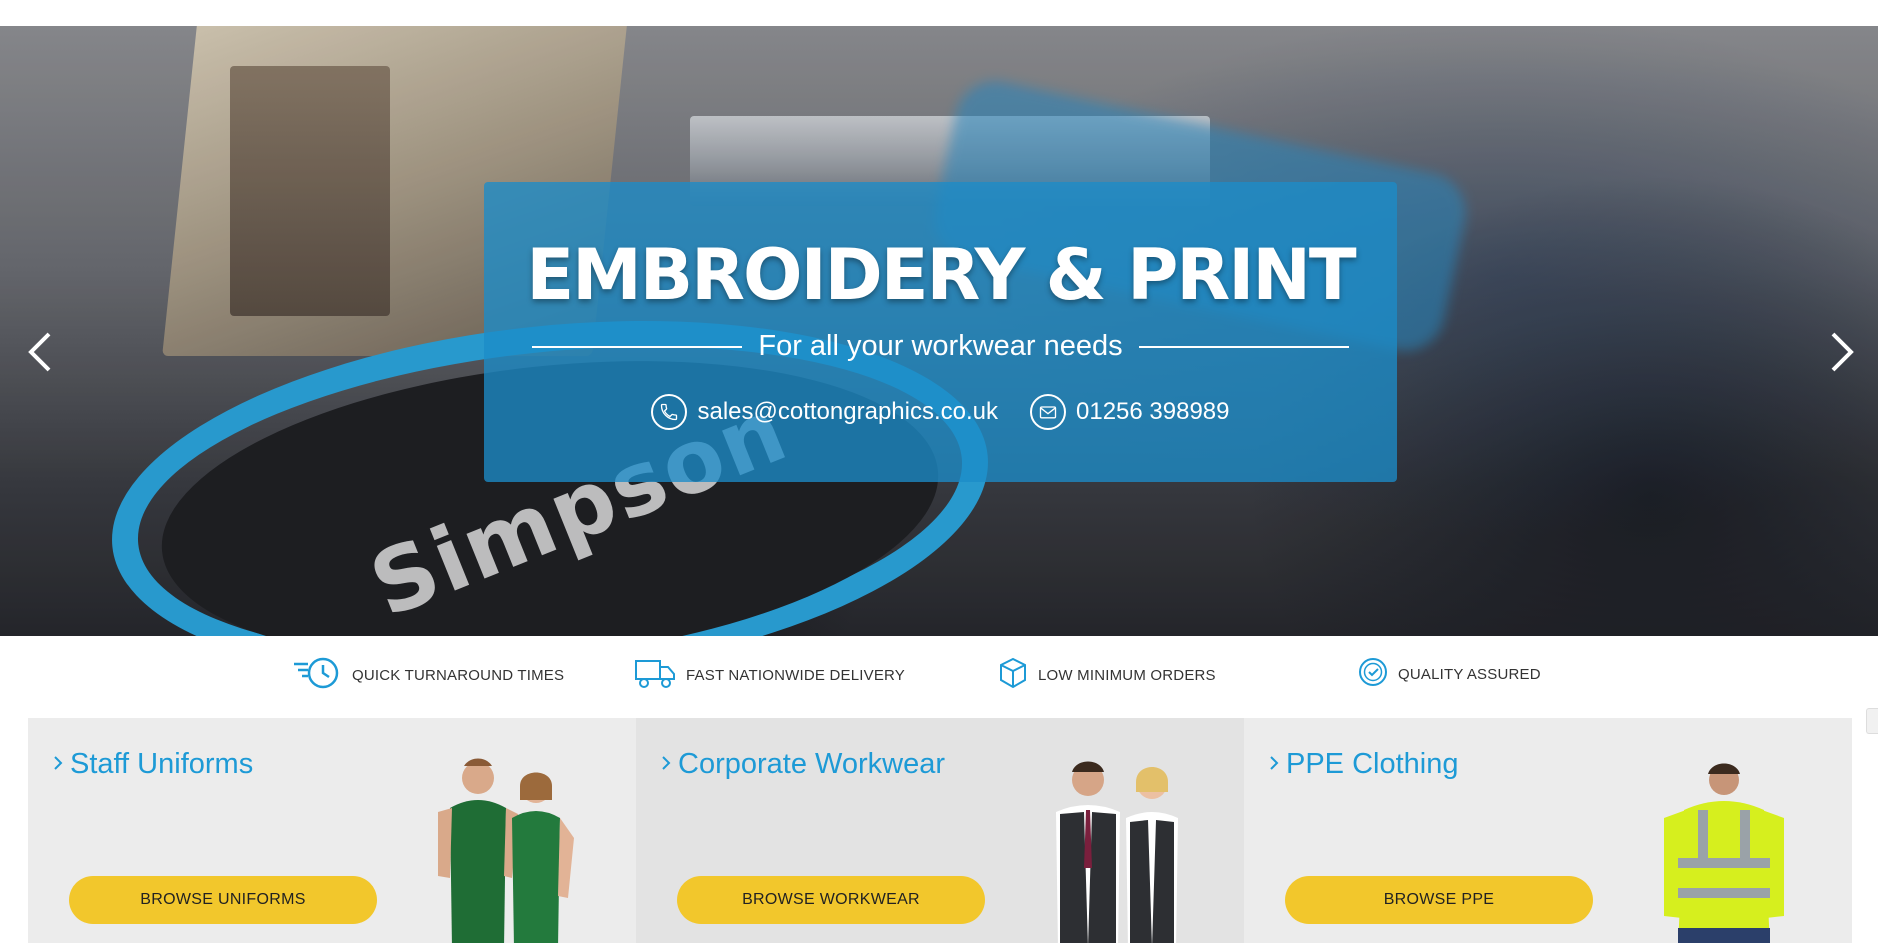 The width and height of the screenshot is (1878, 943). Describe the element at coordinates (1439, 900) in the screenshot. I see `browse-ppe-button: BROWSE PPE` at that location.